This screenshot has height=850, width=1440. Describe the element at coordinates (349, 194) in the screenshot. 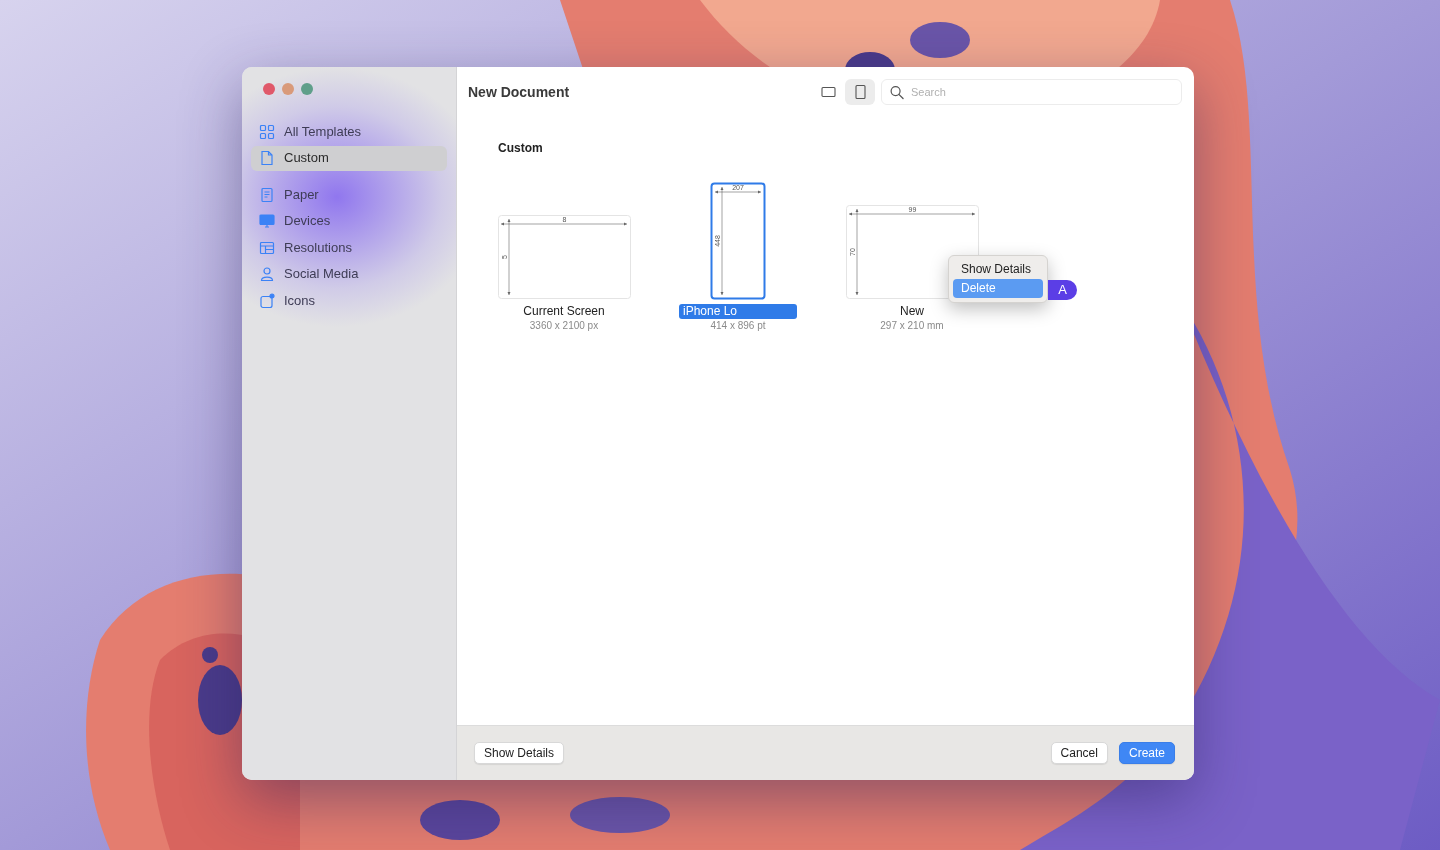

I see `sidebar-item: Paper` at that location.